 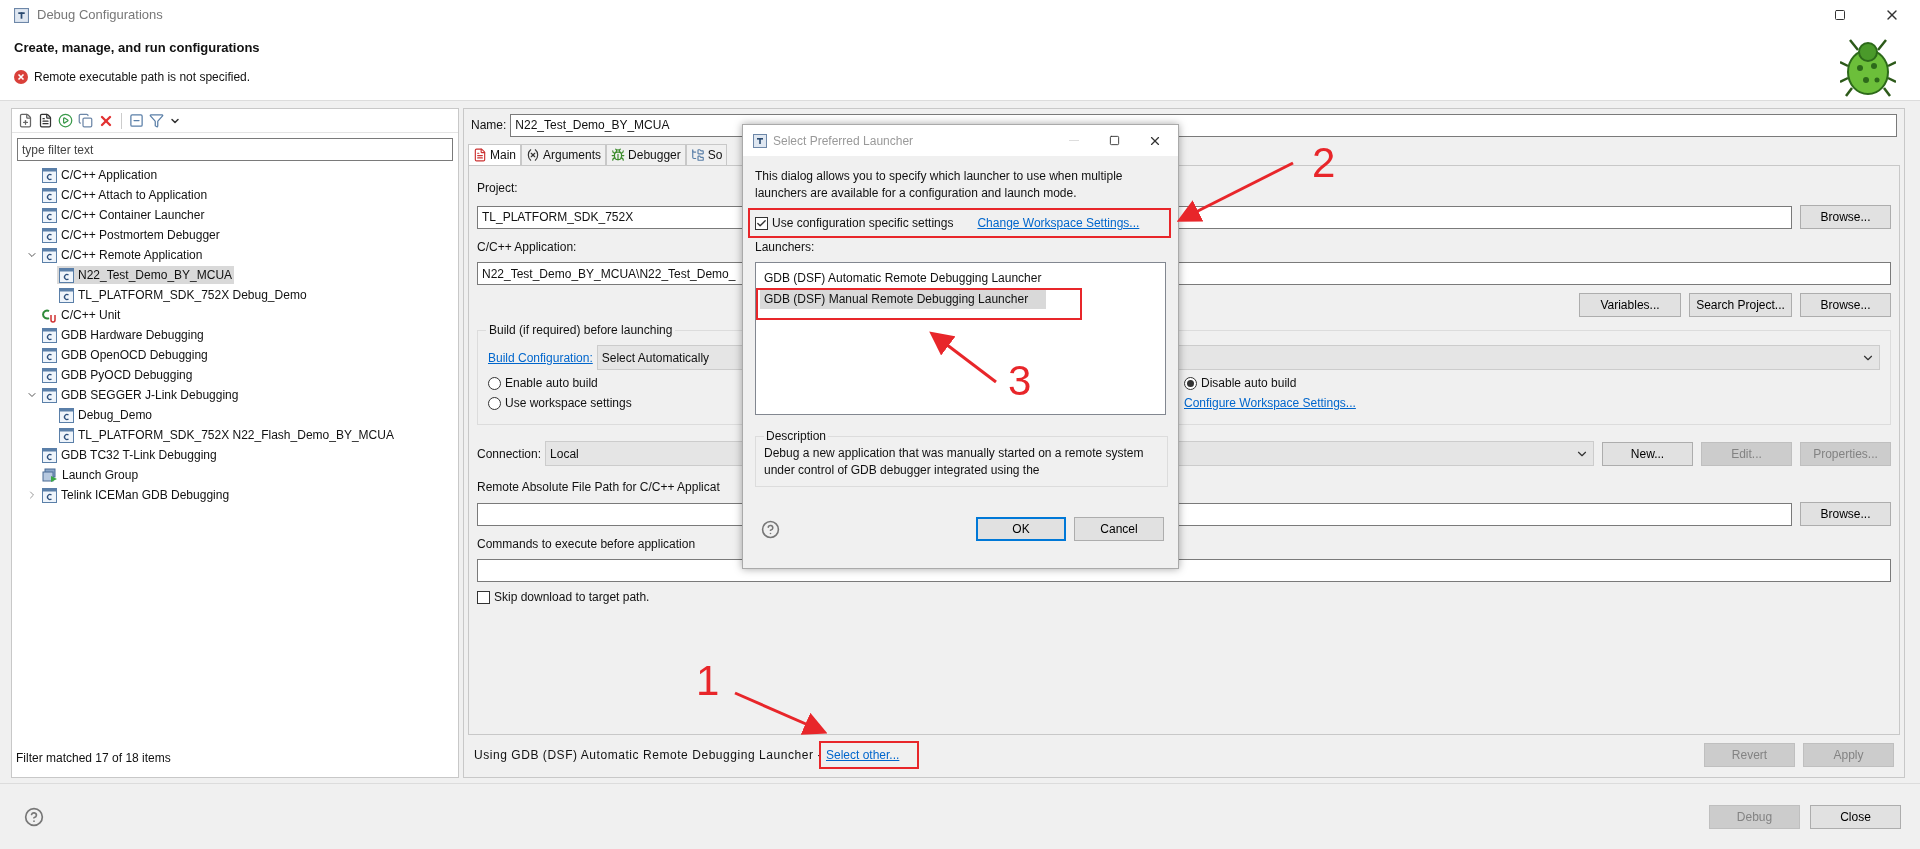 I want to click on radio-label: Disable auto build, so click(x=1249, y=383).